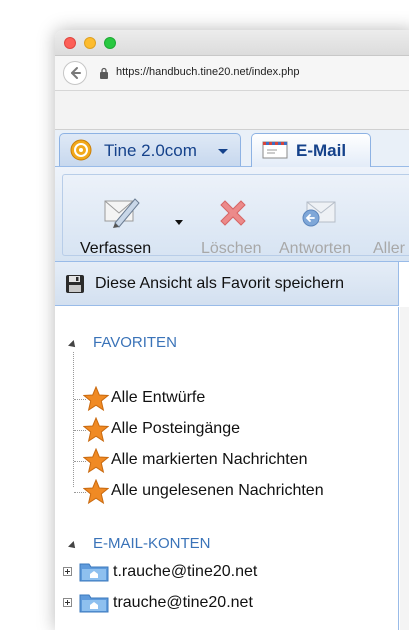  I want to click on reply-all-label: Aller, so click(389, 248).